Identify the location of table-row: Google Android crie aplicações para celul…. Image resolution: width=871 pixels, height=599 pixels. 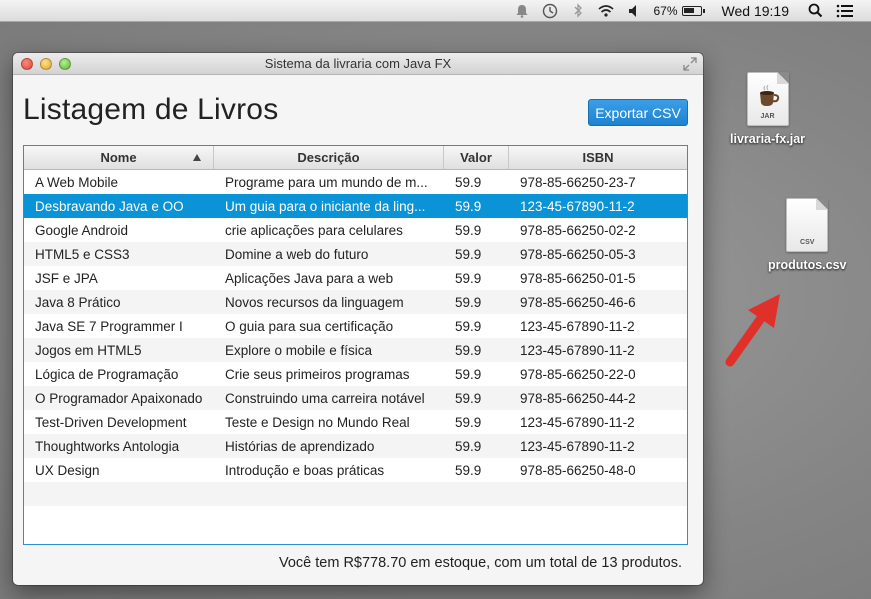
(355, 230).